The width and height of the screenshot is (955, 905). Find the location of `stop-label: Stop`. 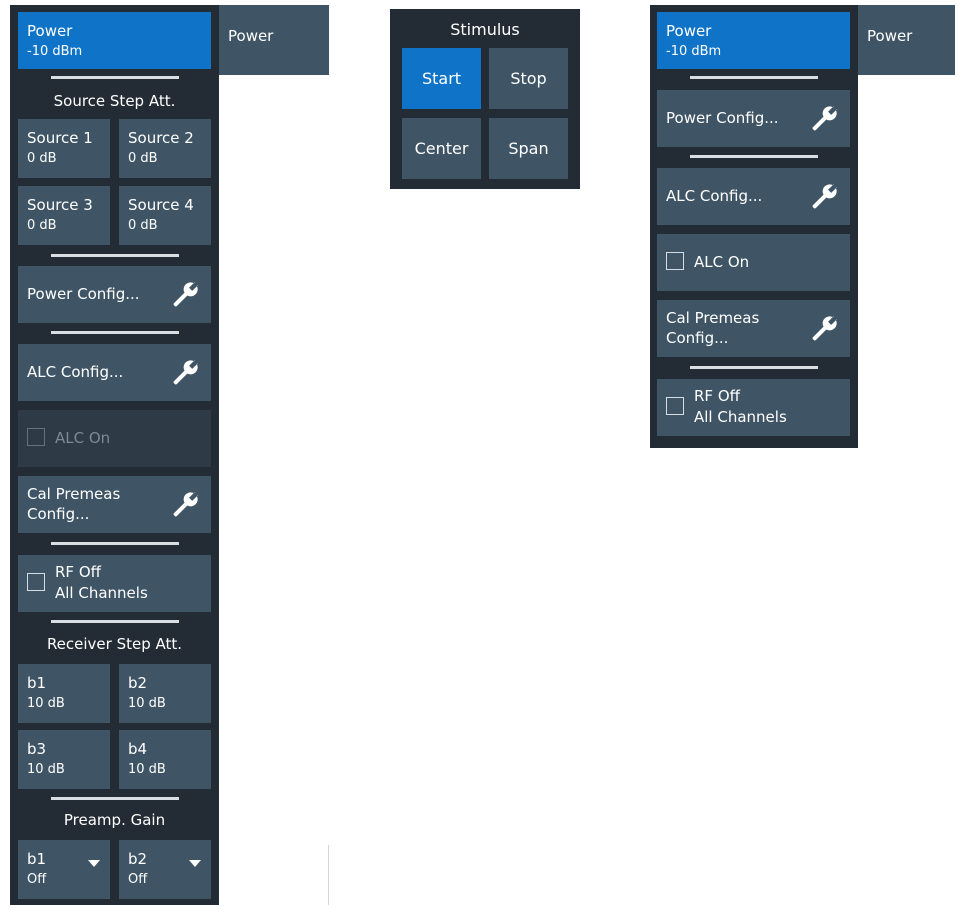

stop-label: Stop is located at coordinates (528, 78).